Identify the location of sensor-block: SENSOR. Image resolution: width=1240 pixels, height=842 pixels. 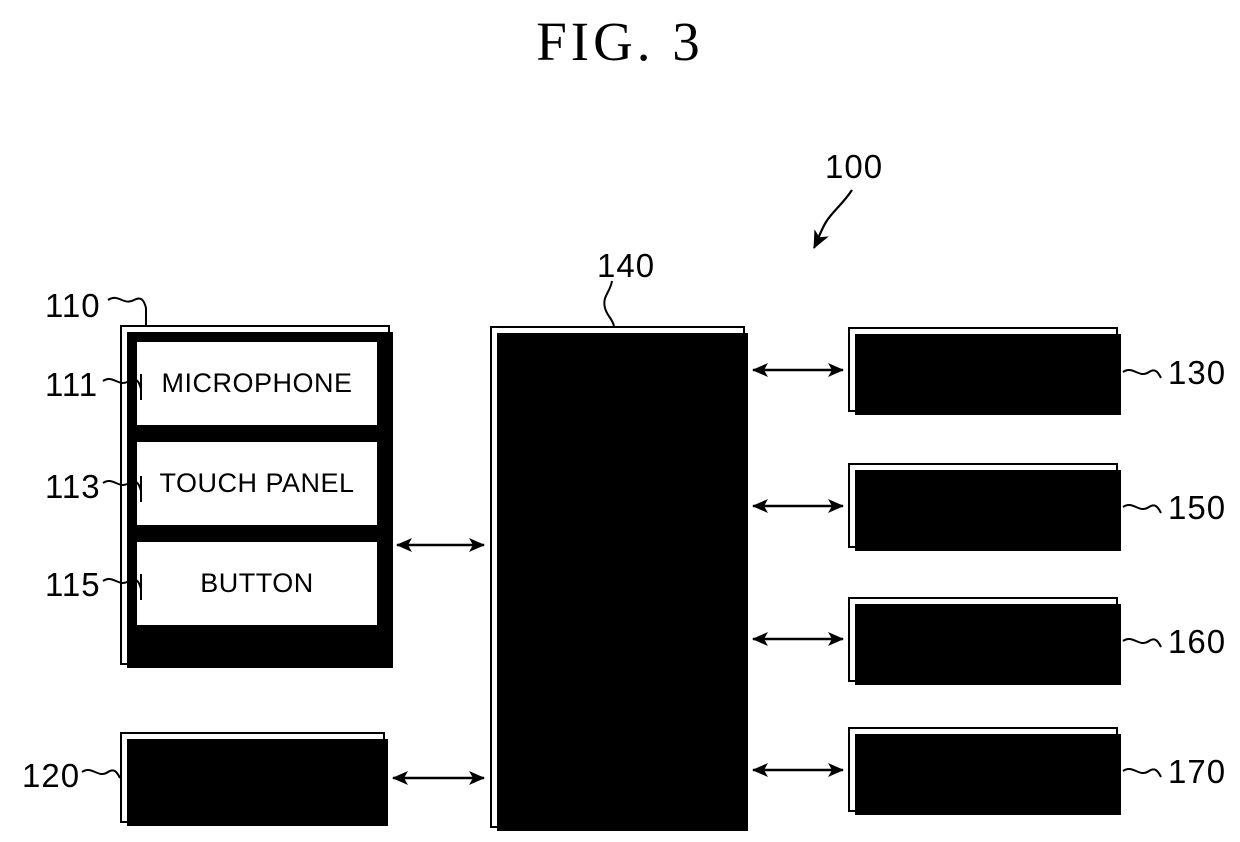
(984, 771).